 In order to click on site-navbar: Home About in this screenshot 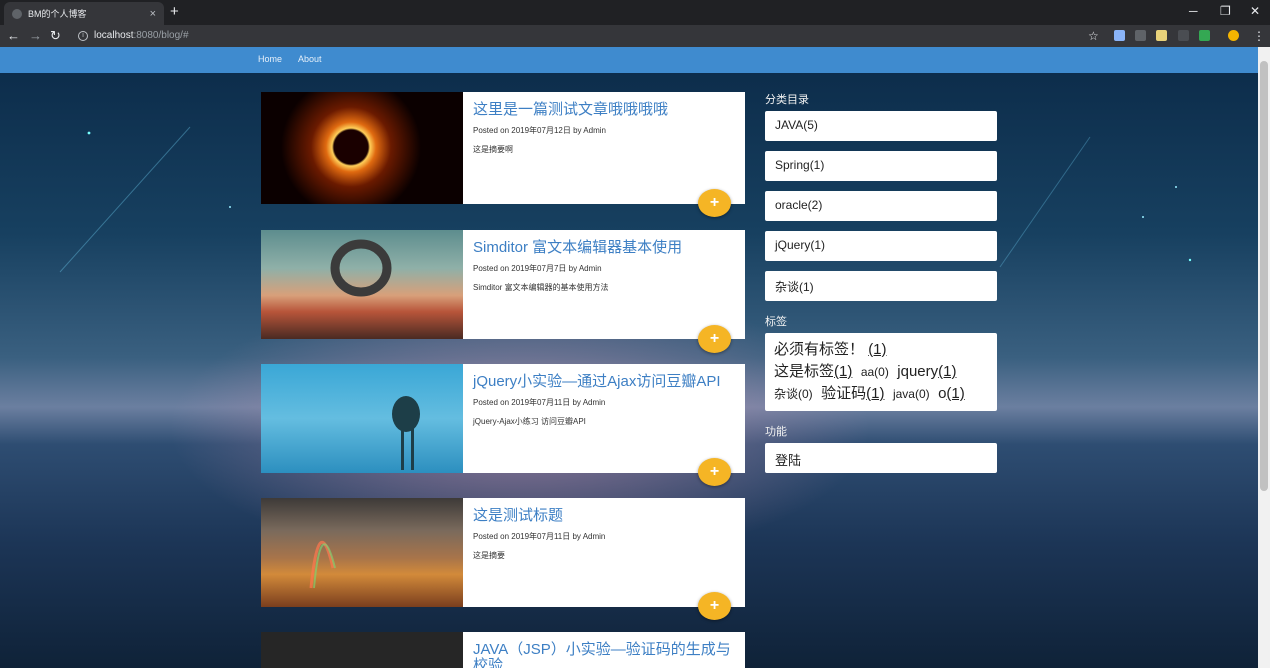, I will do `click(629, 60)`.